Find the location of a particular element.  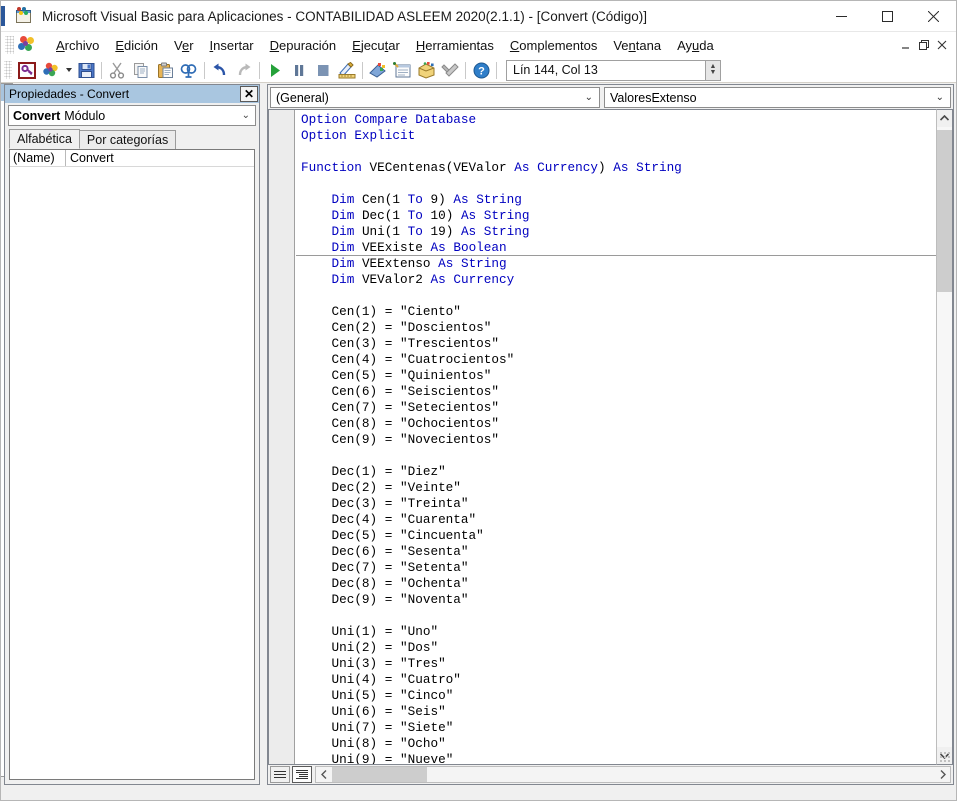

menu-herramientas: Herramientas is located at coordinates (455, 45).